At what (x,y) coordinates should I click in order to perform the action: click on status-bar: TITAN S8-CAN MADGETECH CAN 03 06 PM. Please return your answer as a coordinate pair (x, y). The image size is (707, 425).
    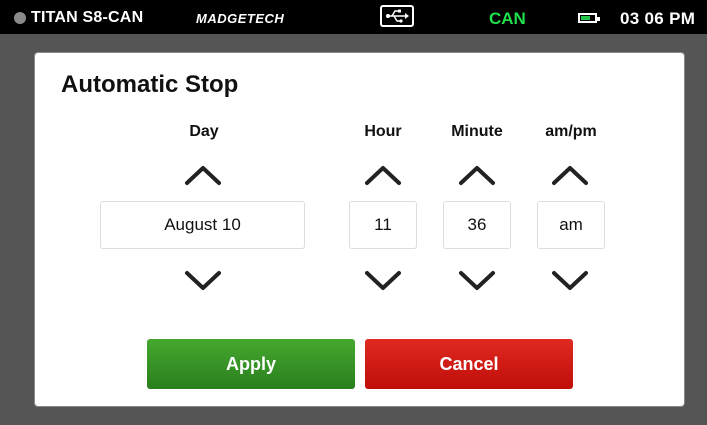
    Looking at the image, I should click on (353, 17).